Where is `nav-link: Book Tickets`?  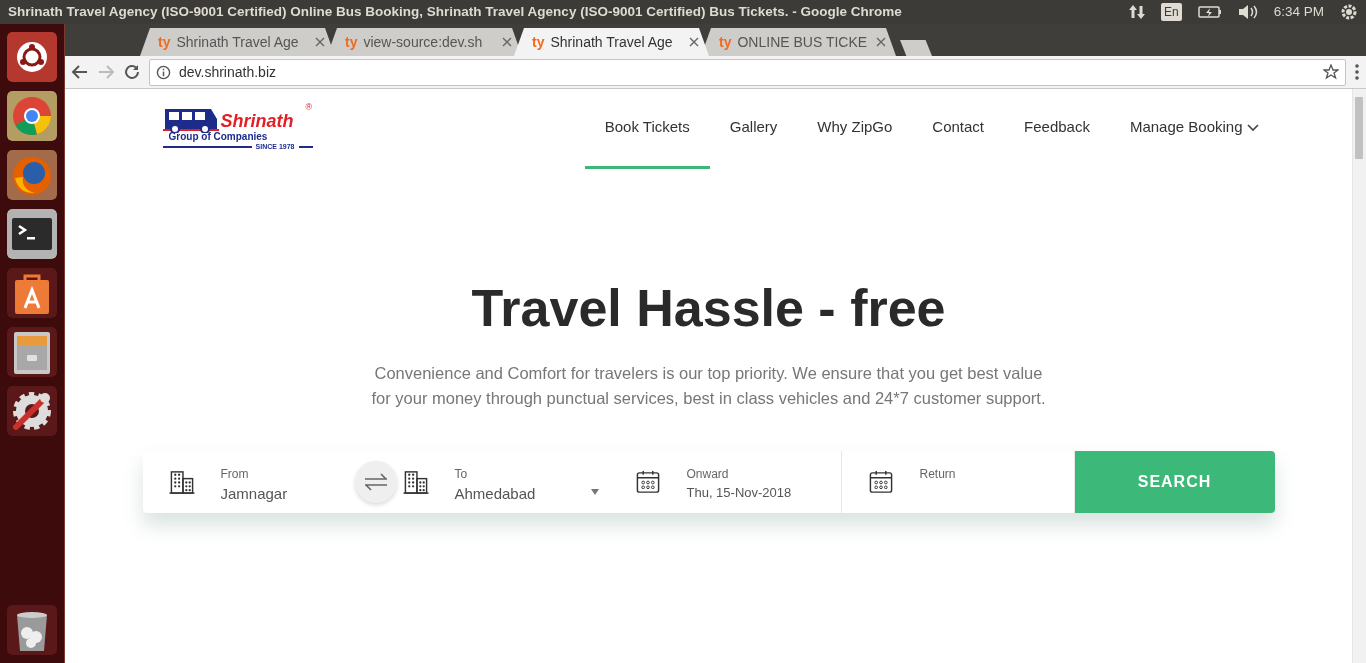 nav-link: Book Tickets is located at coordinates (647, 129).